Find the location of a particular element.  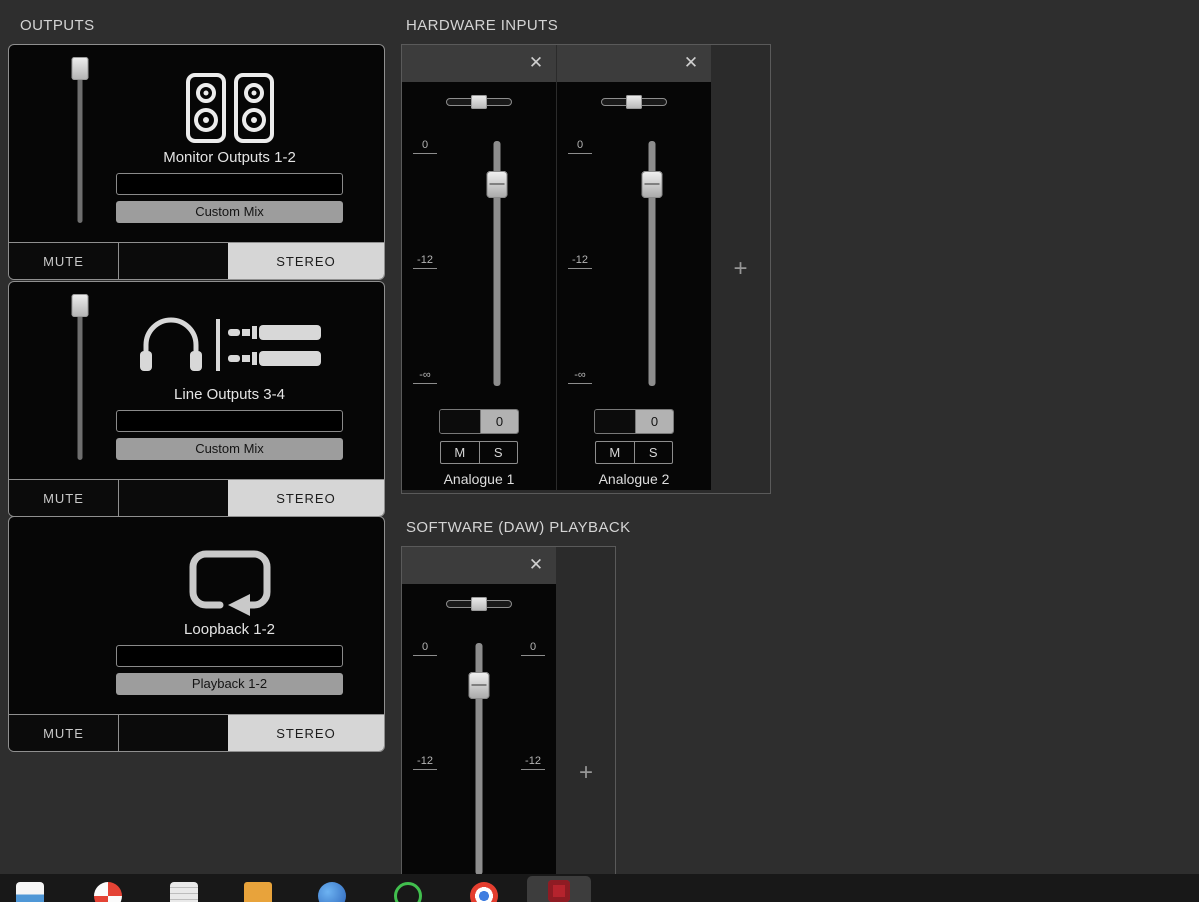

browser-icon is located at coordinates (108, 892).